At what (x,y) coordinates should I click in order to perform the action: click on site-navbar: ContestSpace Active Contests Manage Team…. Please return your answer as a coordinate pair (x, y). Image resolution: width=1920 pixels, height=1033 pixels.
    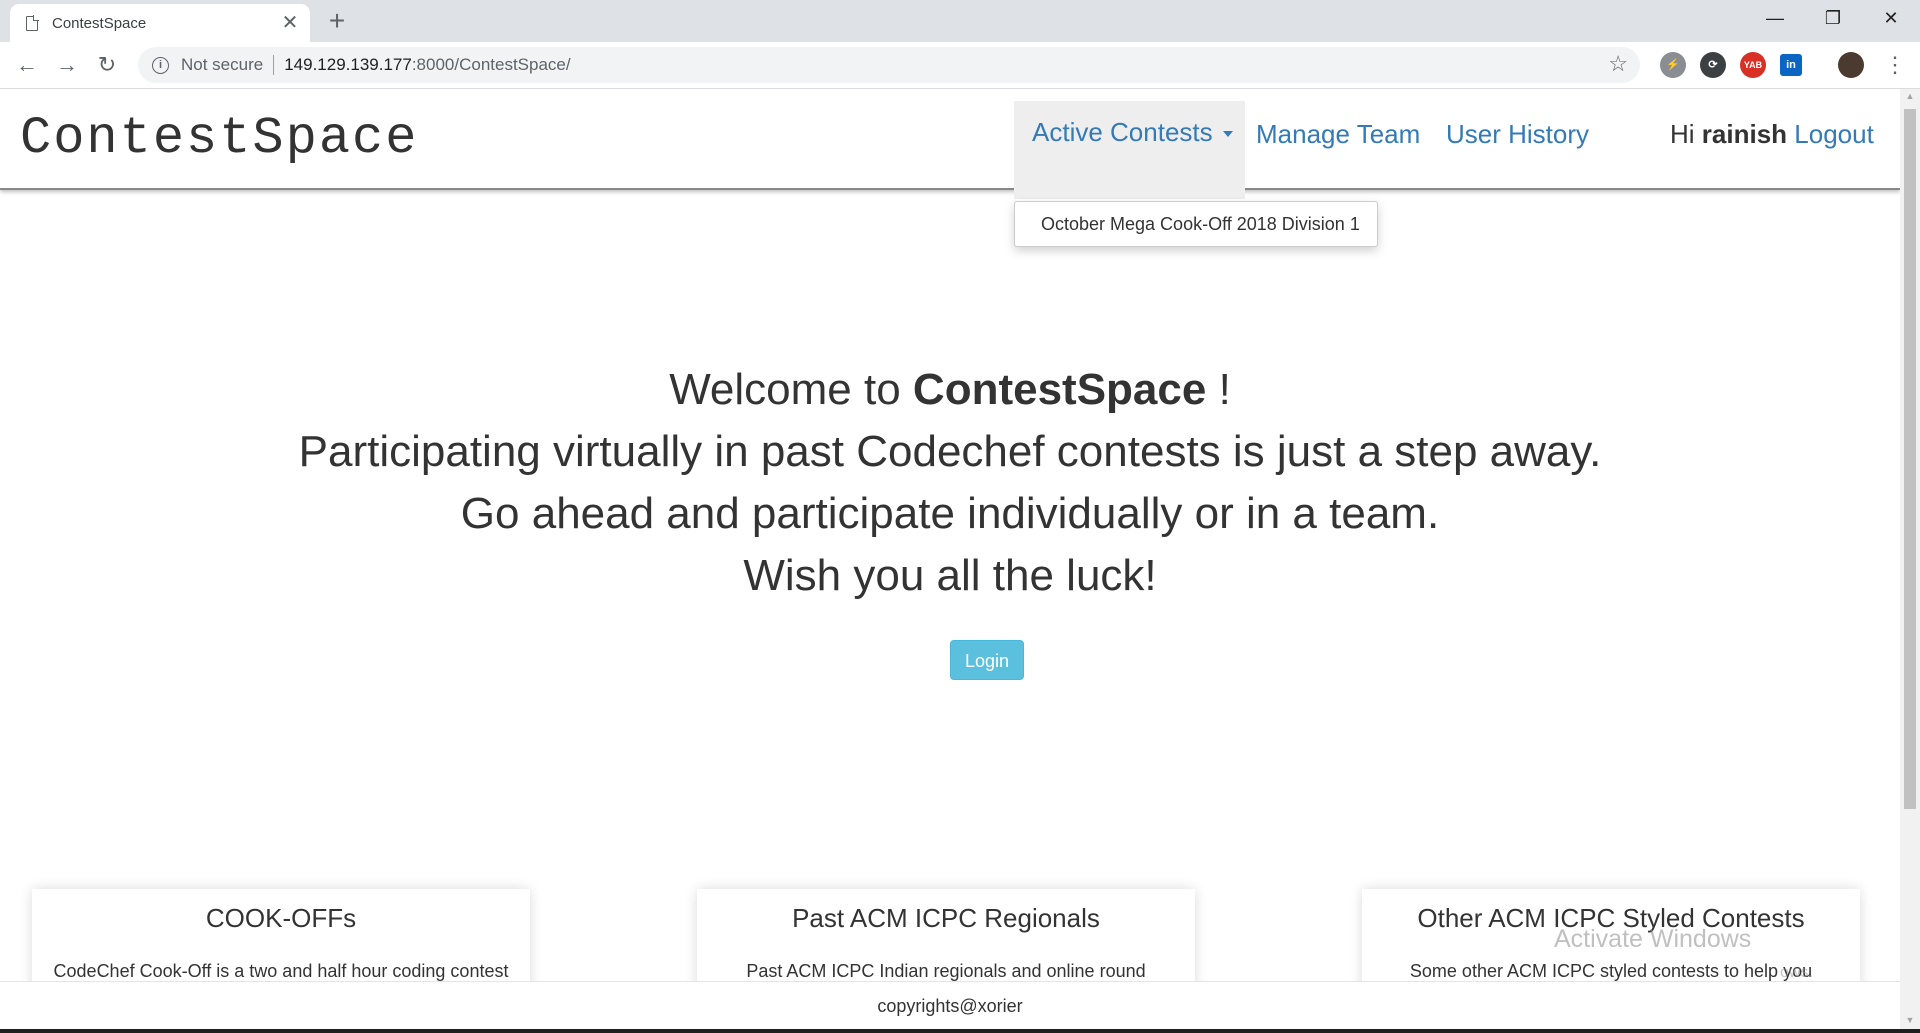
    Looking at the image, I should click on (950, 144).